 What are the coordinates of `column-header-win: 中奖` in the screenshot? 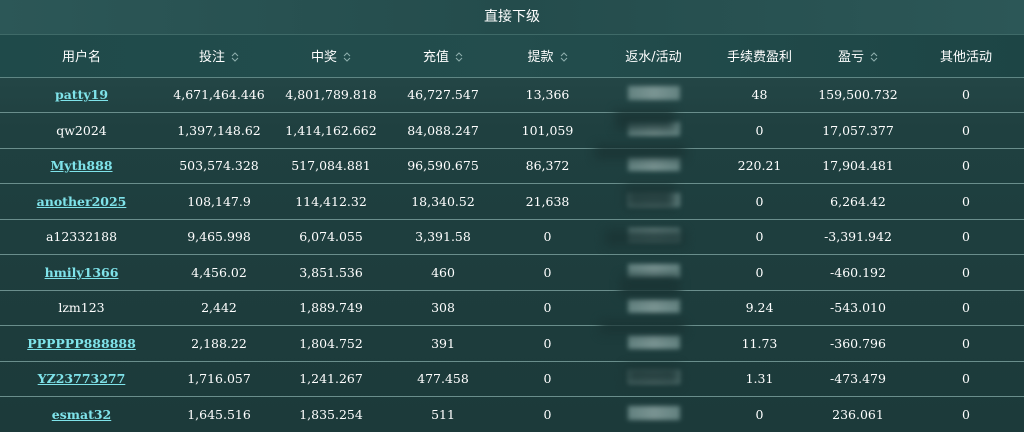 It's located at (331, 56).